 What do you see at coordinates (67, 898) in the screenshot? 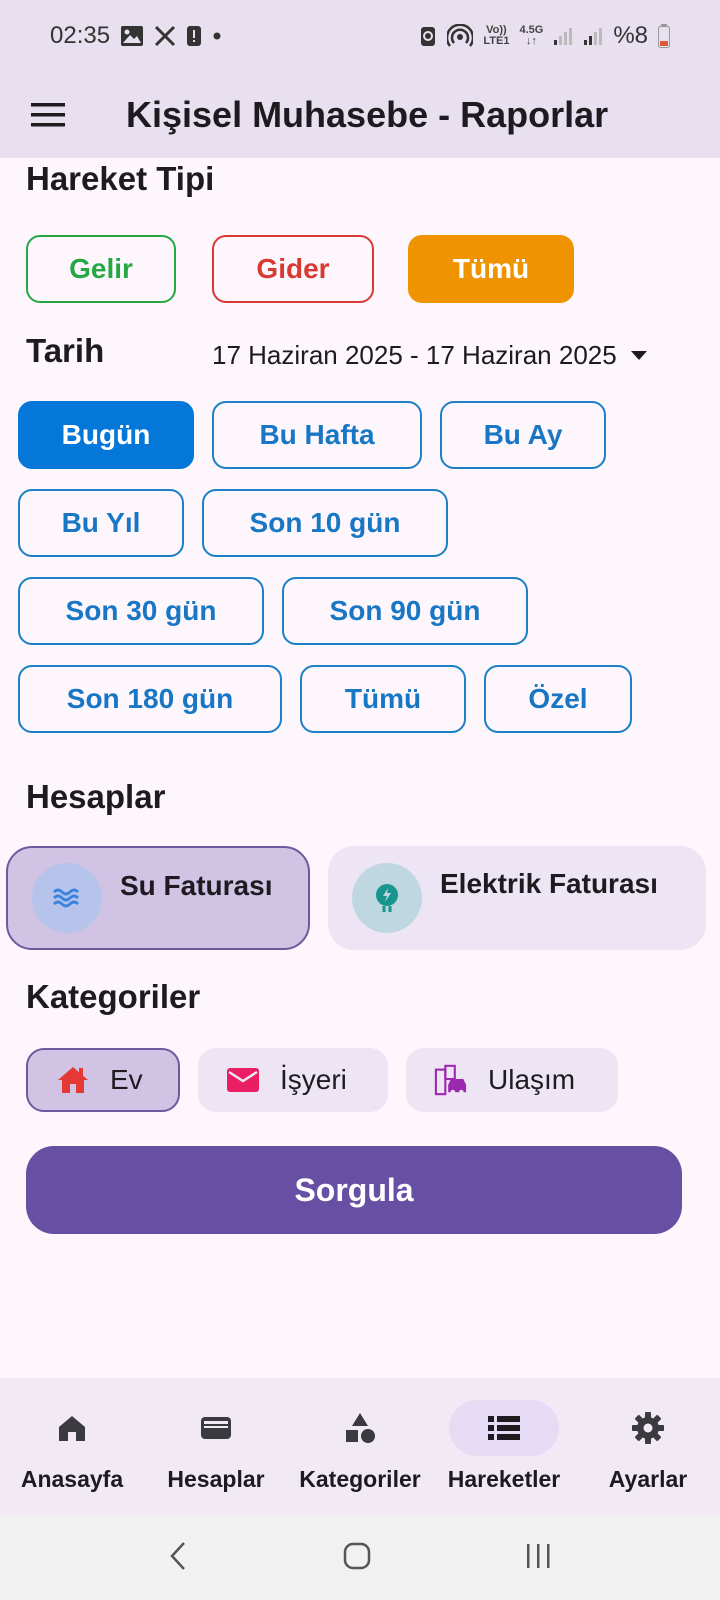
I see `water-icon` at bounding box center [67, 898].